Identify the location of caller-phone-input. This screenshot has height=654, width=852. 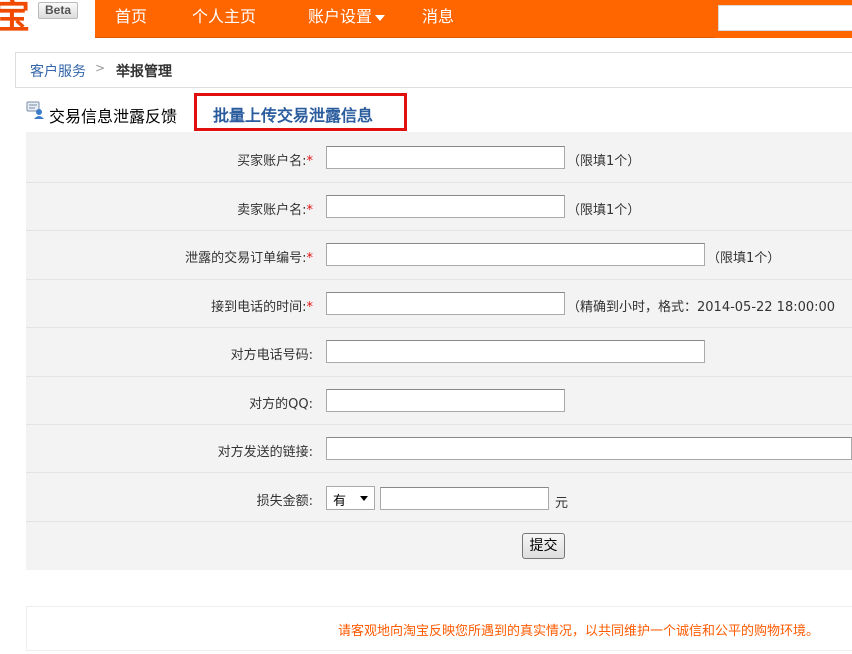
(515, 351).